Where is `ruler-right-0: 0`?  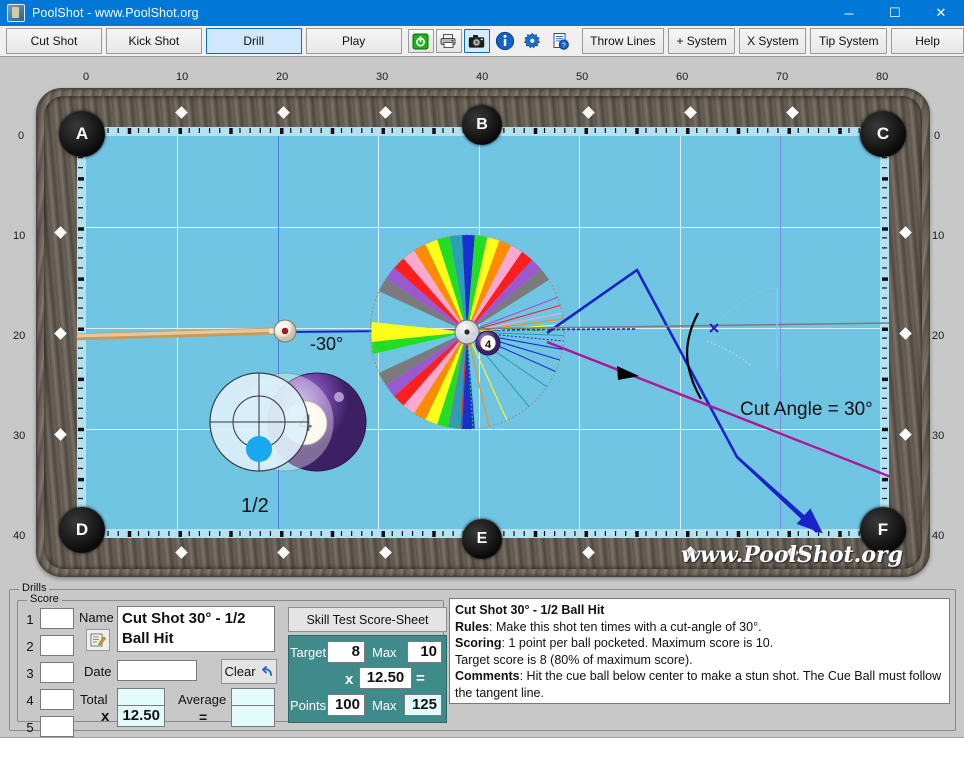
ruler-right-0: 0 is located at coordinates (937, 136).